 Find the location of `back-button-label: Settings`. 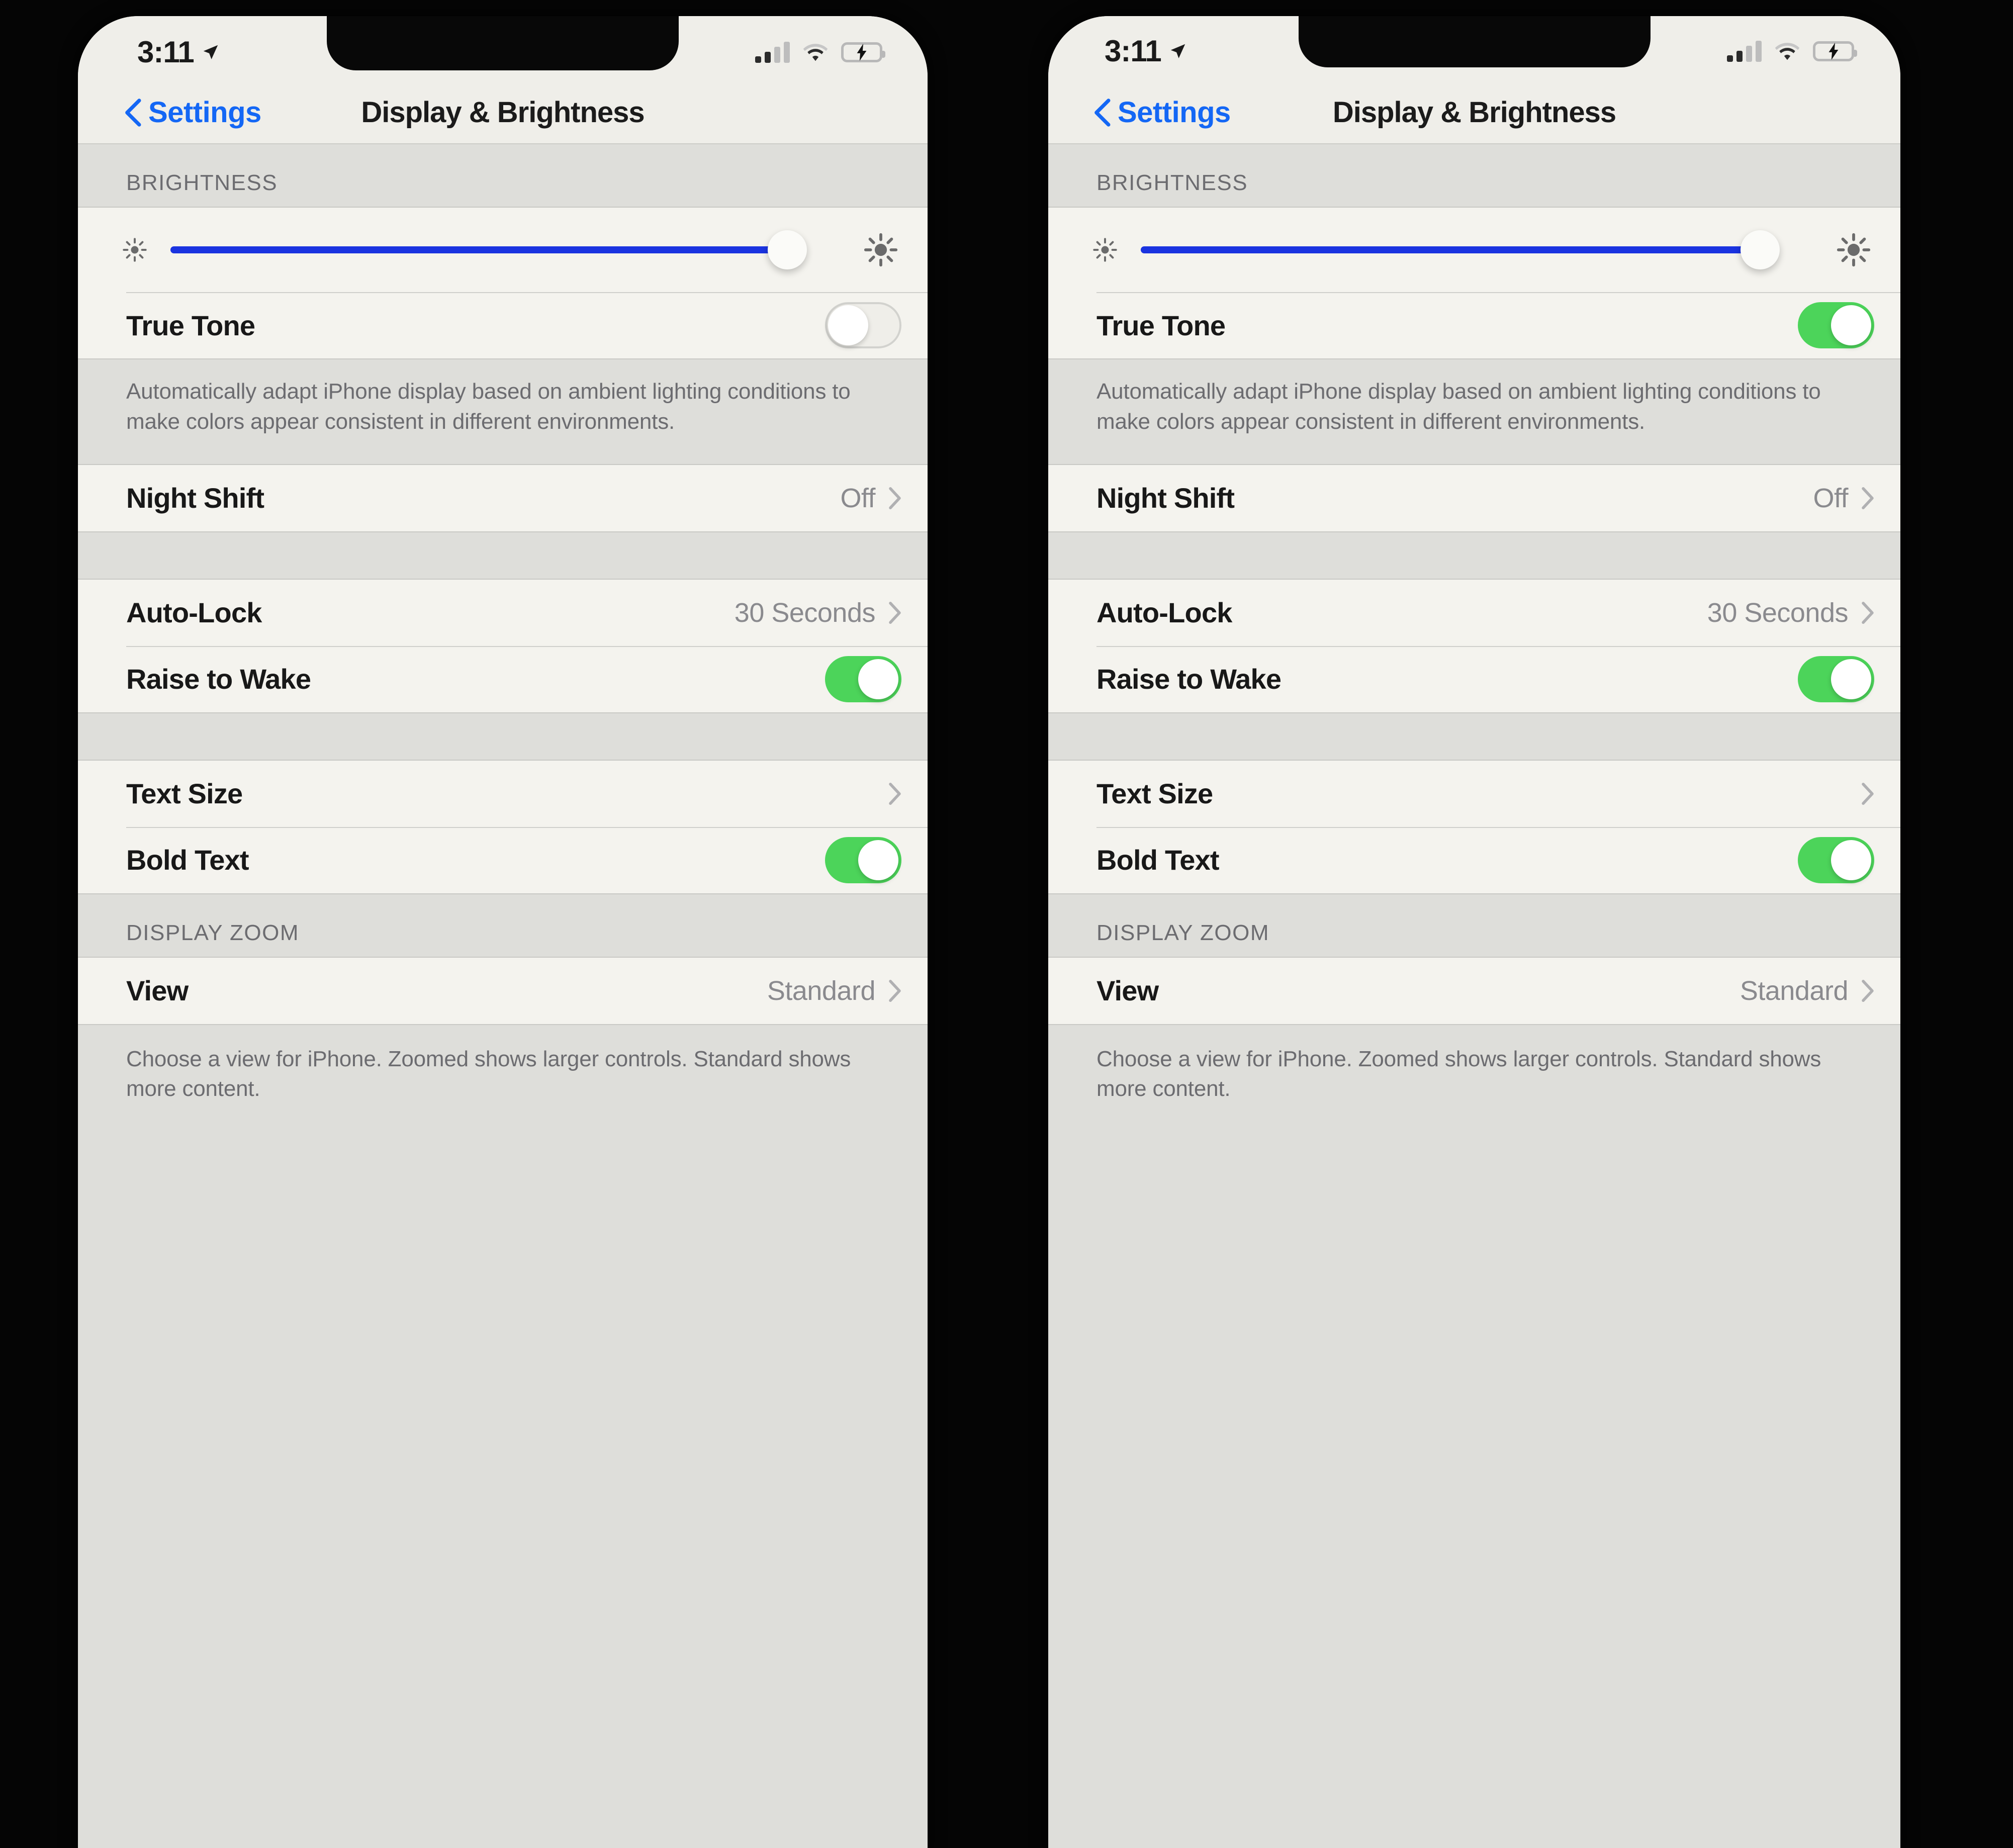

back-button-label: Settings is located at coordinates (1174, 113).